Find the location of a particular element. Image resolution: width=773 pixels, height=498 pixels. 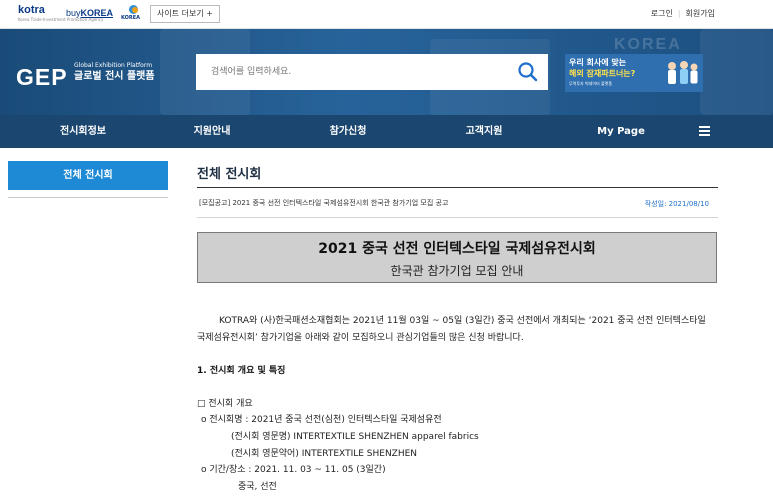

sidebar-item-all-exhibitions: 전체 전시회 is located at coordinates (88, 175).